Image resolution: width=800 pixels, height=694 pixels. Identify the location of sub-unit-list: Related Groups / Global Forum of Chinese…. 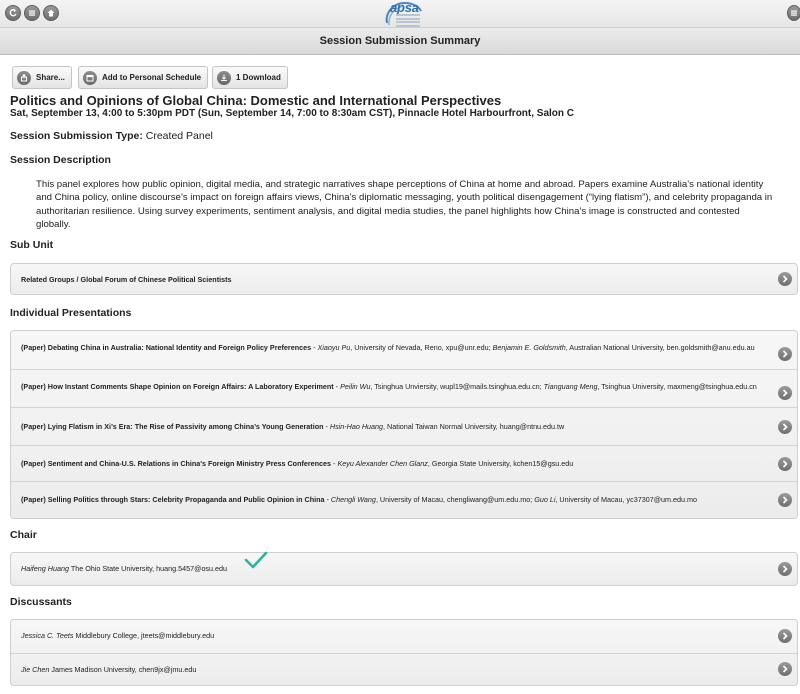
(404, 279).